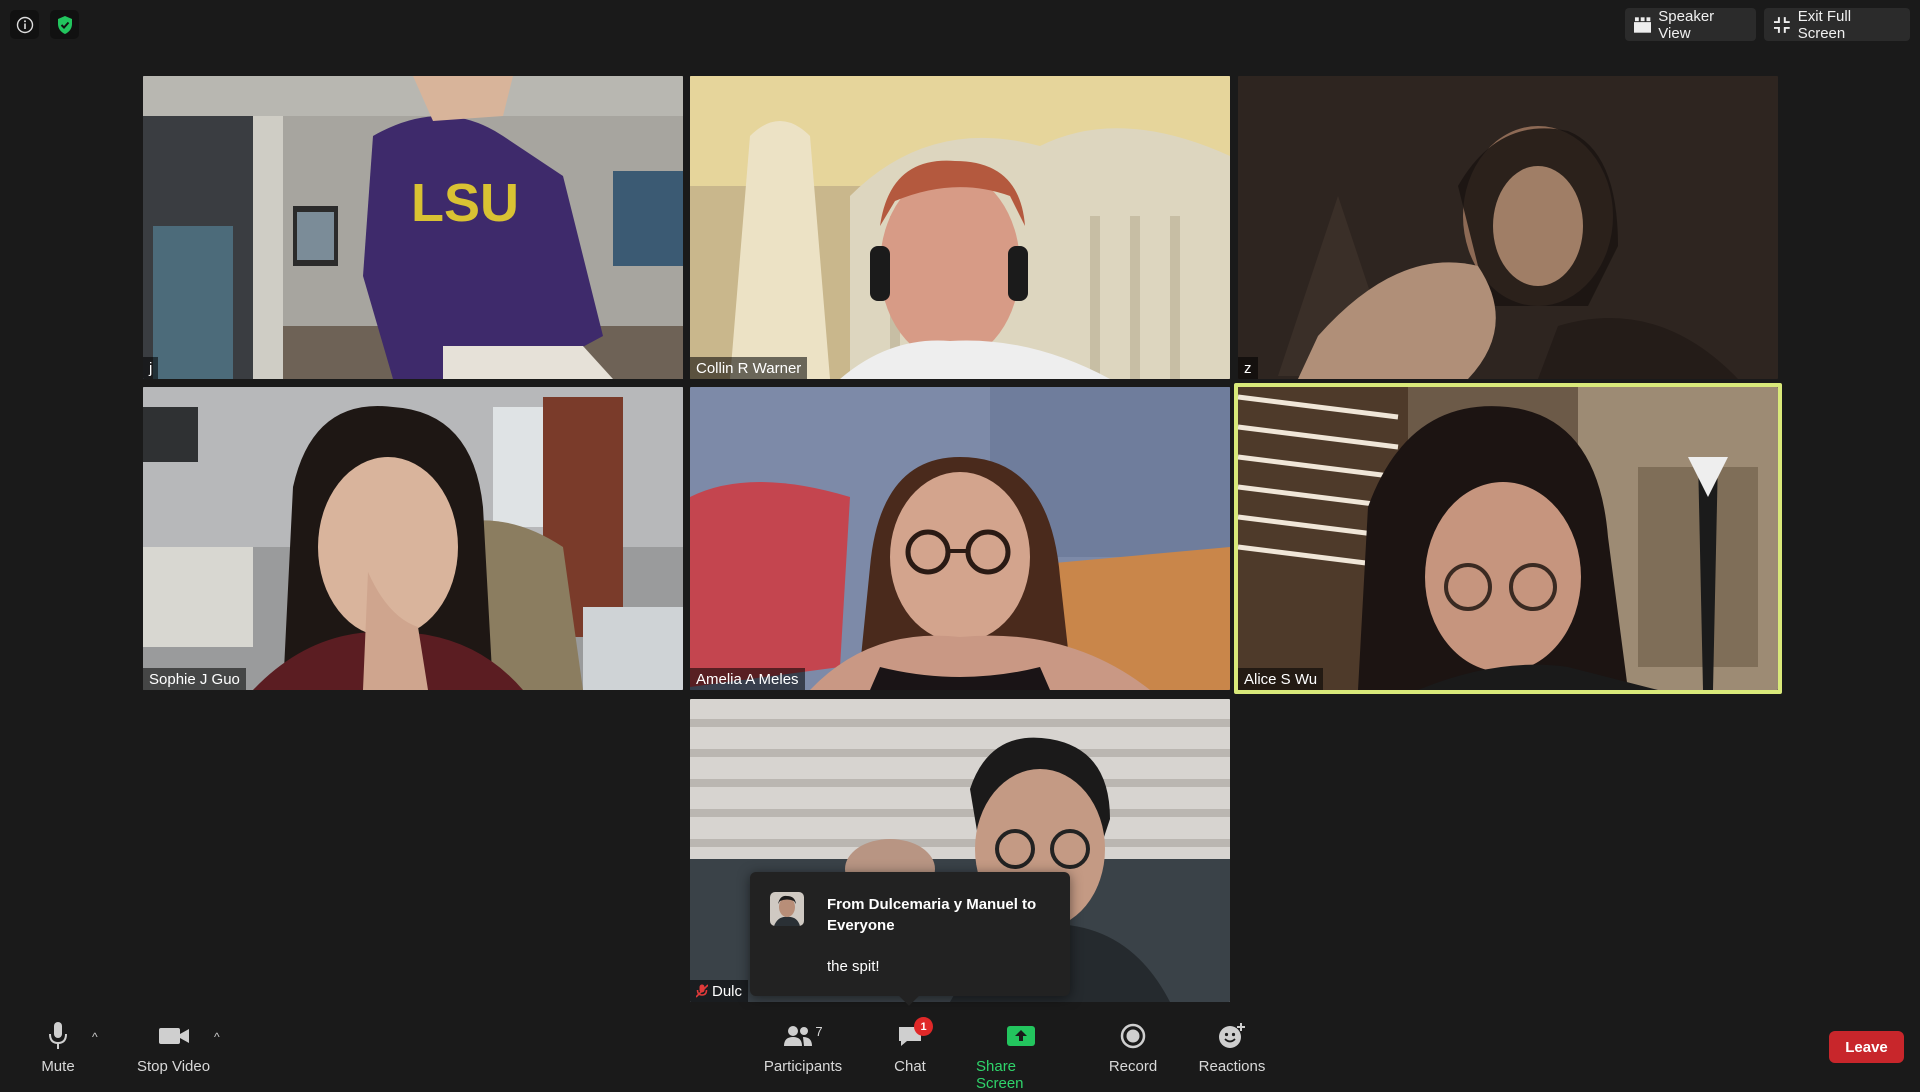 The image size is (1920, 1092). I want to click on speaker-view-icon, so click(1643, 24).